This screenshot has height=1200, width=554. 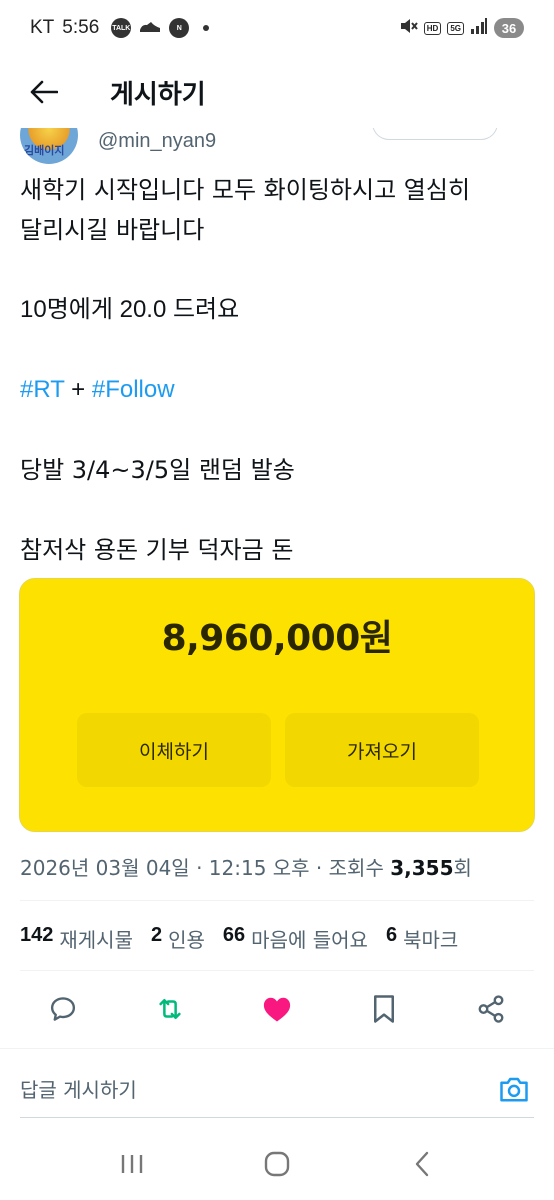 I want to click on more-notifications-dot, so click(x=206, y=28).